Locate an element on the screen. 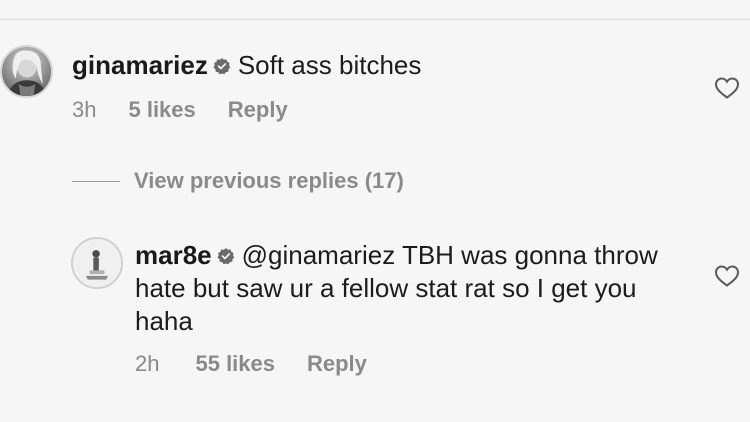 Image resolution: width=750 pixels, height=422 pixels. likes-count: 5 likes is located at coordinates (161, 110).